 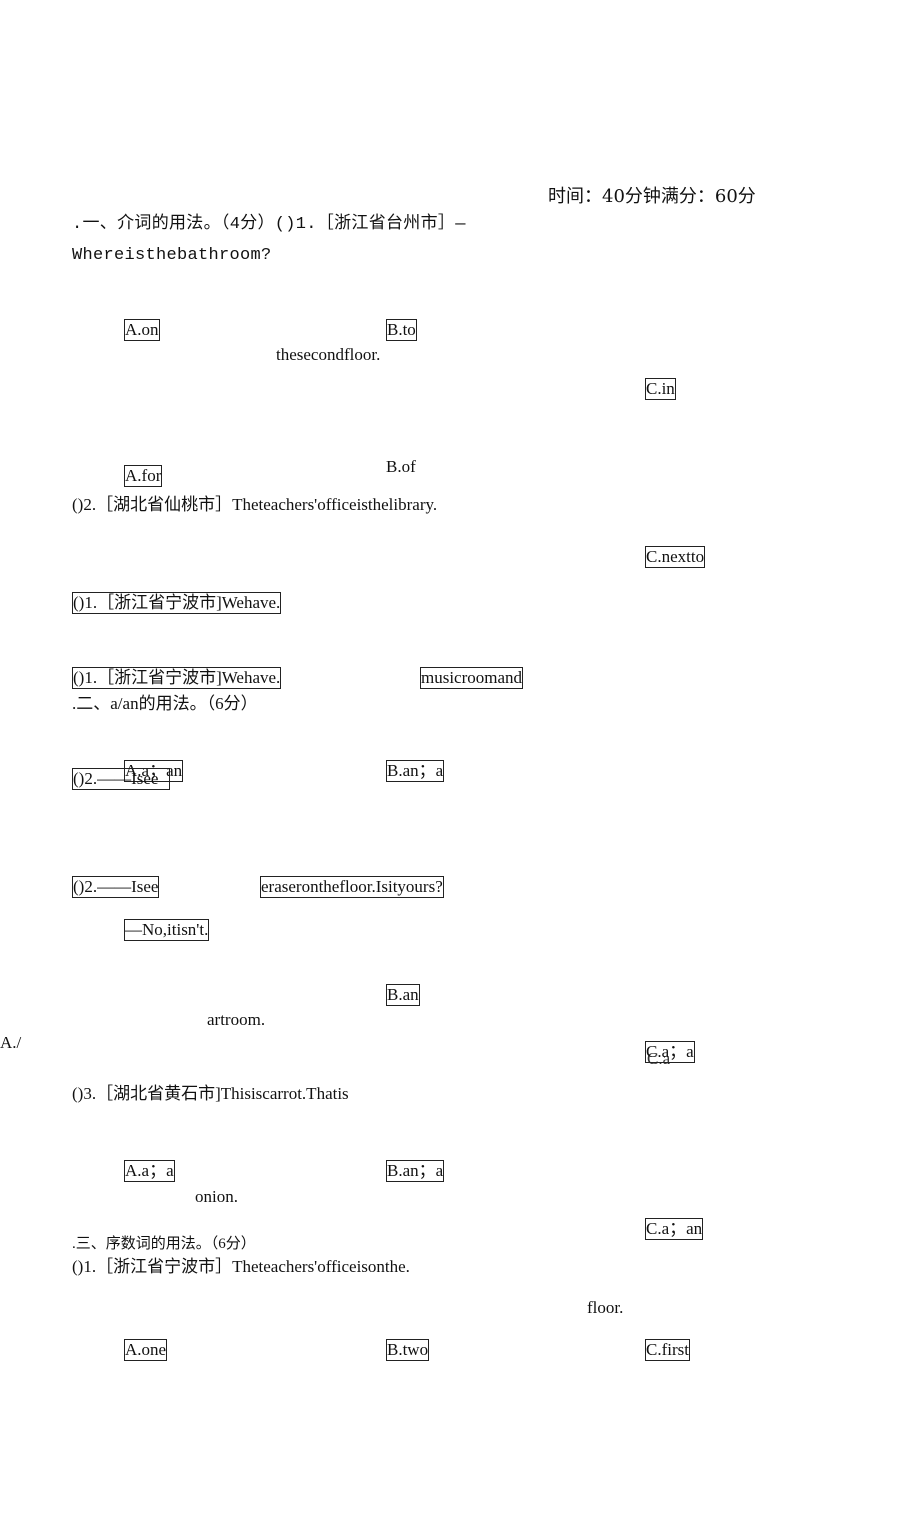 I want to click on s2-q2-overlap-text: ()2.——Isee, so click(x=121, y=779).